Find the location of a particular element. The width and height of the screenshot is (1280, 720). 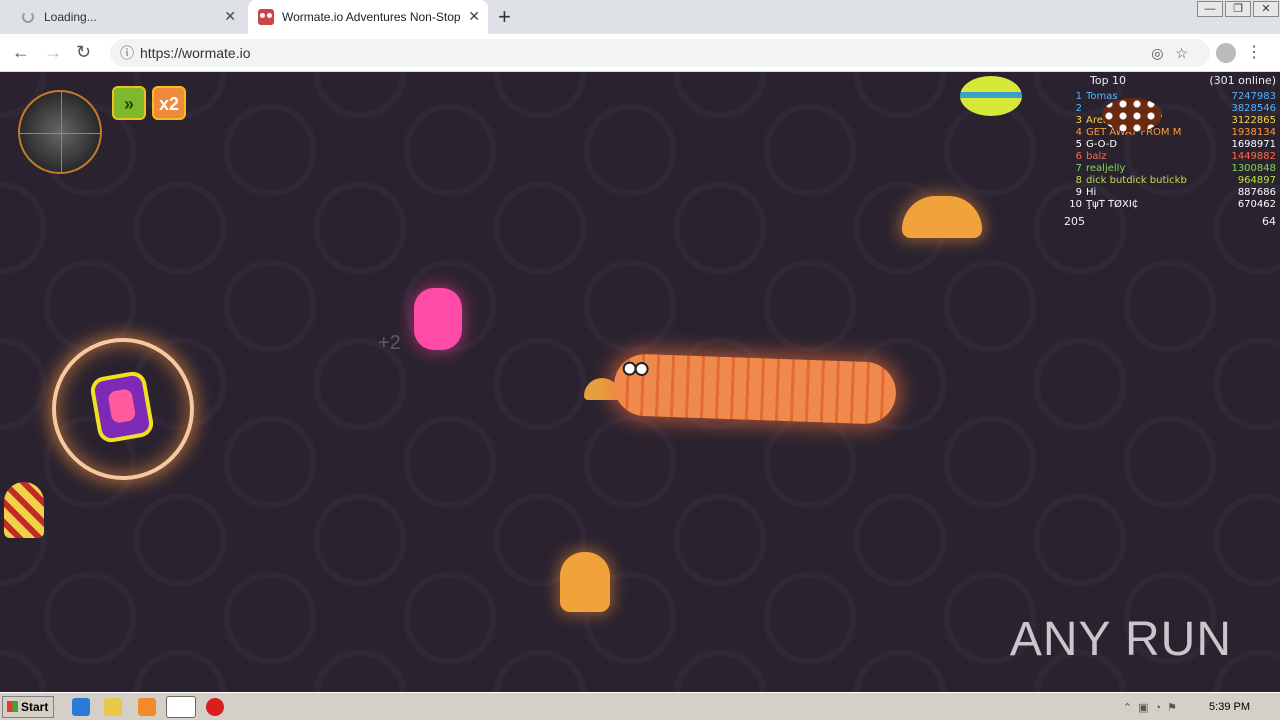

gingerbread-food-icon is located at coordinates (585, 582).